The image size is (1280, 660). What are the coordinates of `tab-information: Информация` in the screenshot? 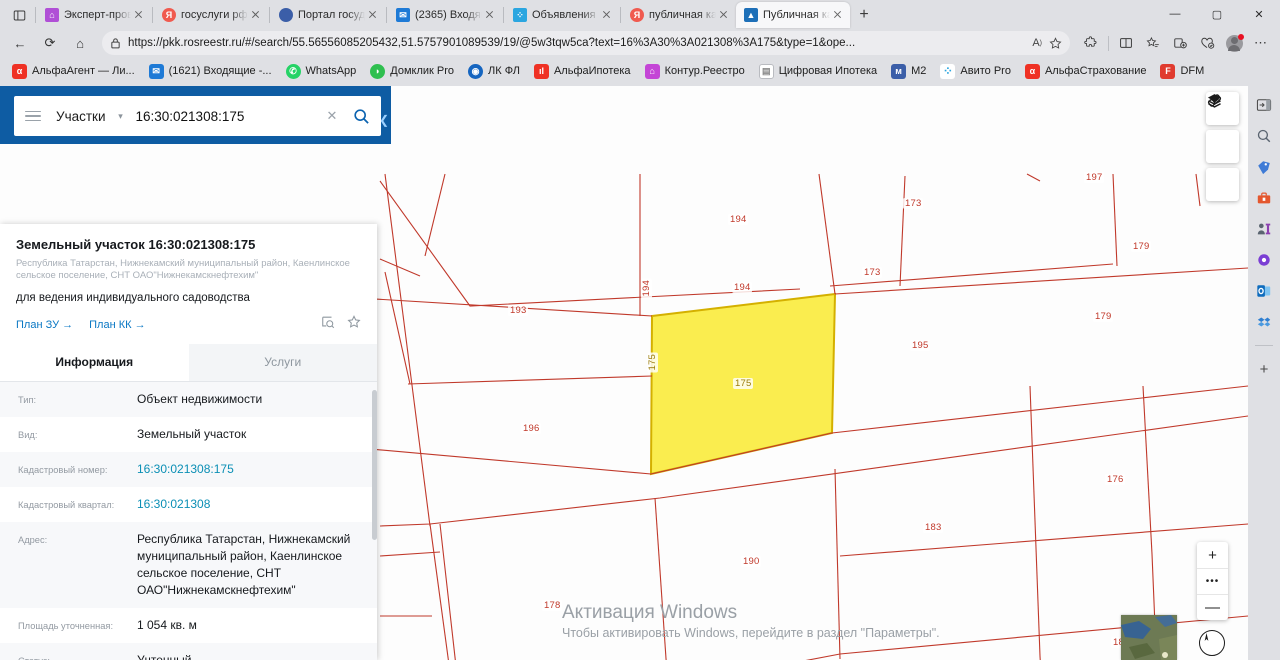 It's located at (94, 362).